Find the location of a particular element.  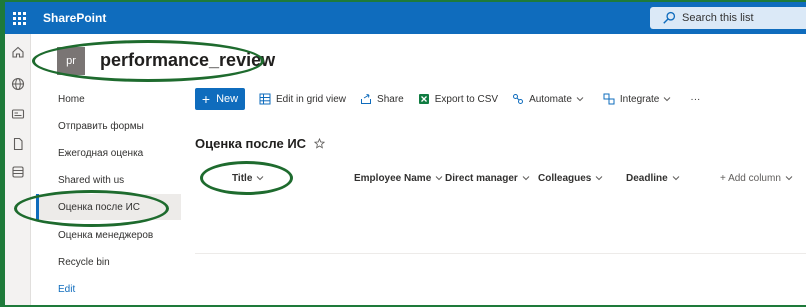

highlight-title-column-ellipse is located at coordinates (246, 178).